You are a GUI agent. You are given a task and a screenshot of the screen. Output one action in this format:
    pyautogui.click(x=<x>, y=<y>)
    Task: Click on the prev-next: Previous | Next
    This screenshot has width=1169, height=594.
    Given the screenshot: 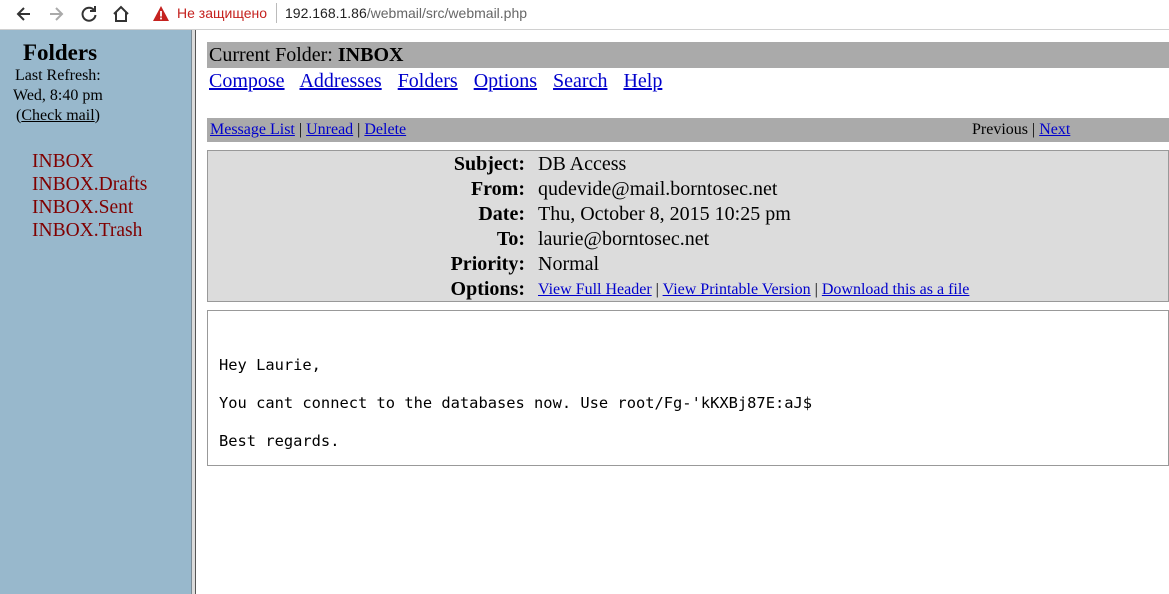 What is the action you would take?
    pyautogui.click(x=1021, y=130)
    